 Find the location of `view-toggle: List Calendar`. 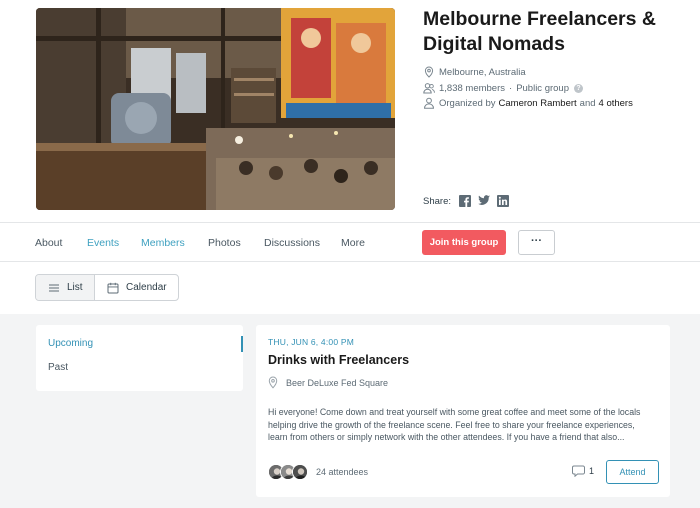

view-toggle: List Calendar is located at coordinates (107, 287).